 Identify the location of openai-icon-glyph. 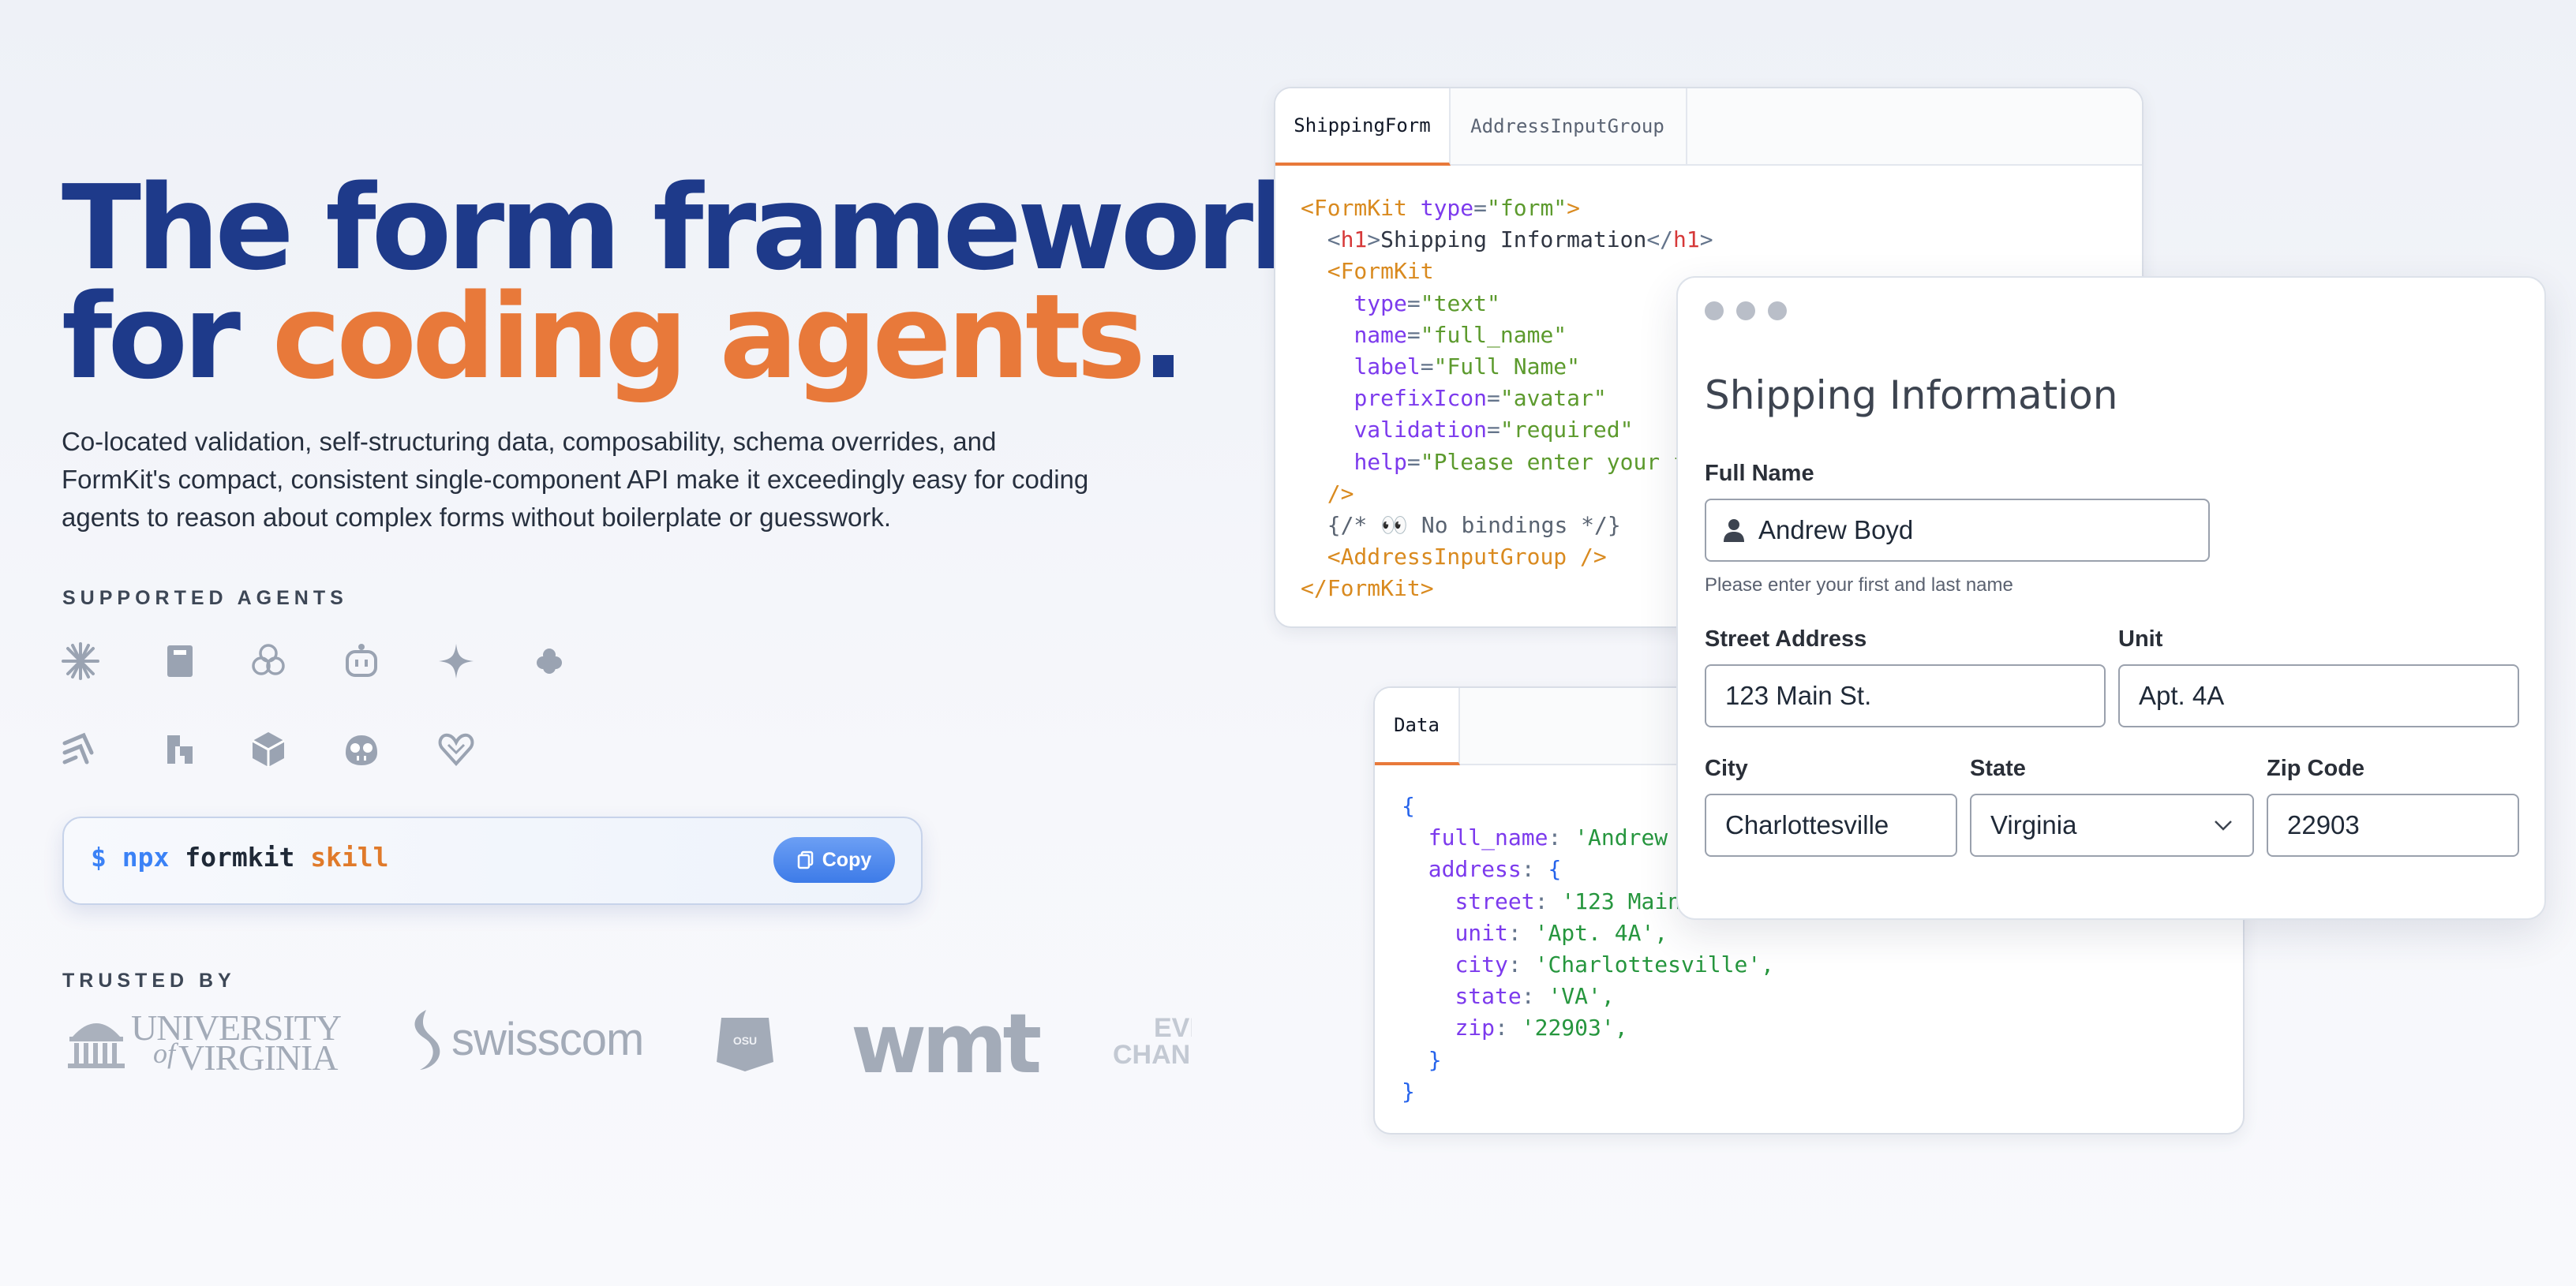
(268, 659).